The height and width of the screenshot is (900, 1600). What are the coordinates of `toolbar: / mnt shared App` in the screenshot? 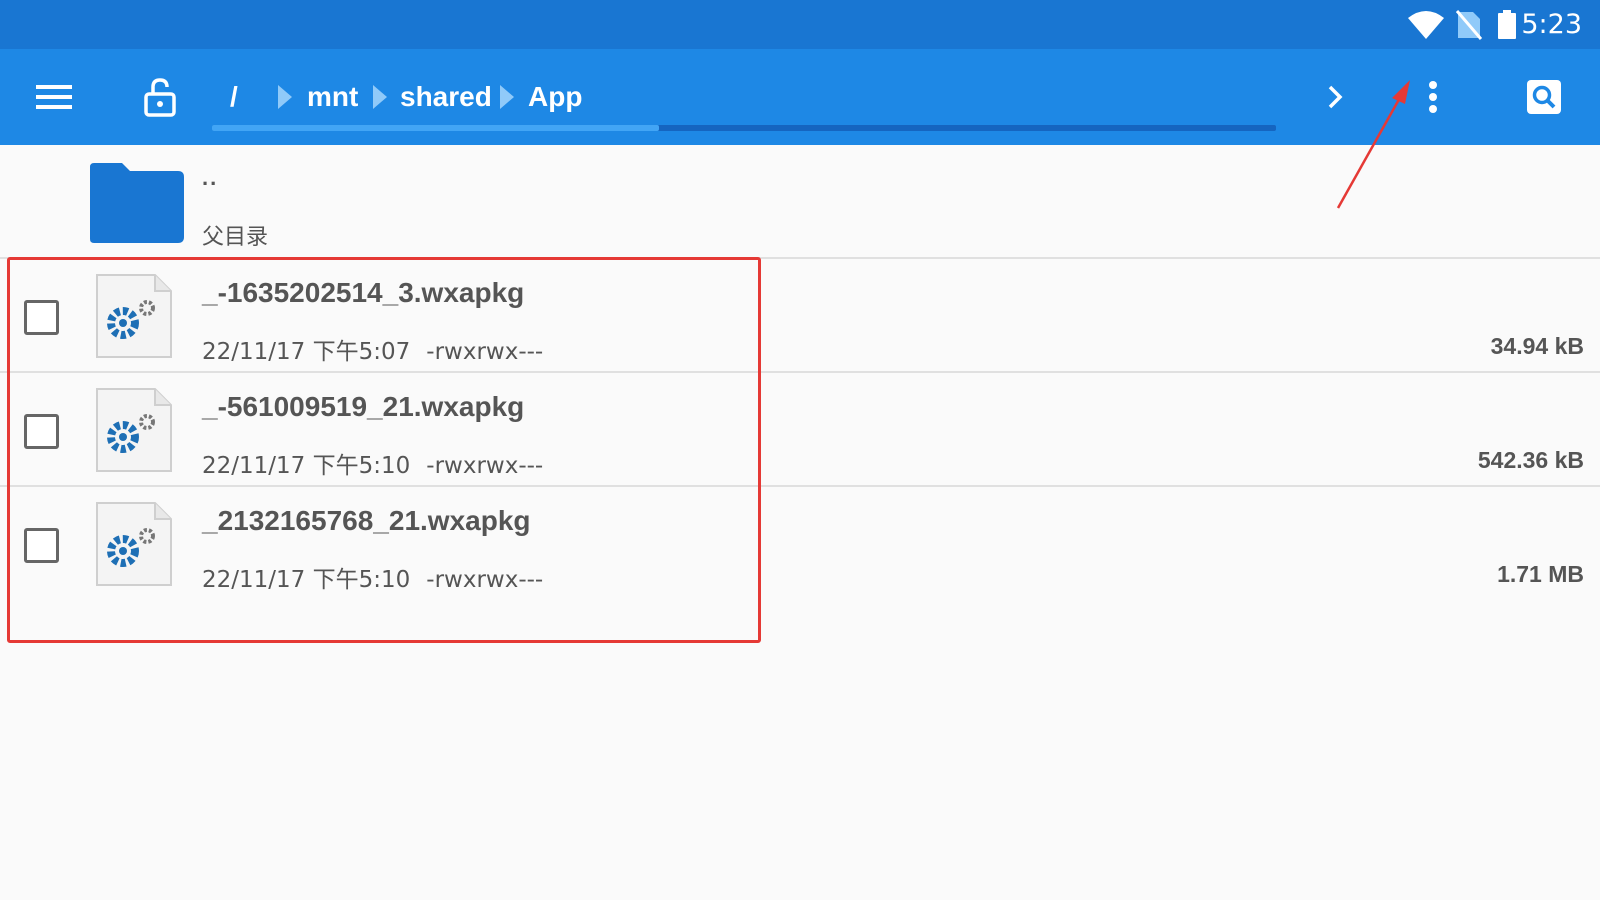 It's located at (800, 97).